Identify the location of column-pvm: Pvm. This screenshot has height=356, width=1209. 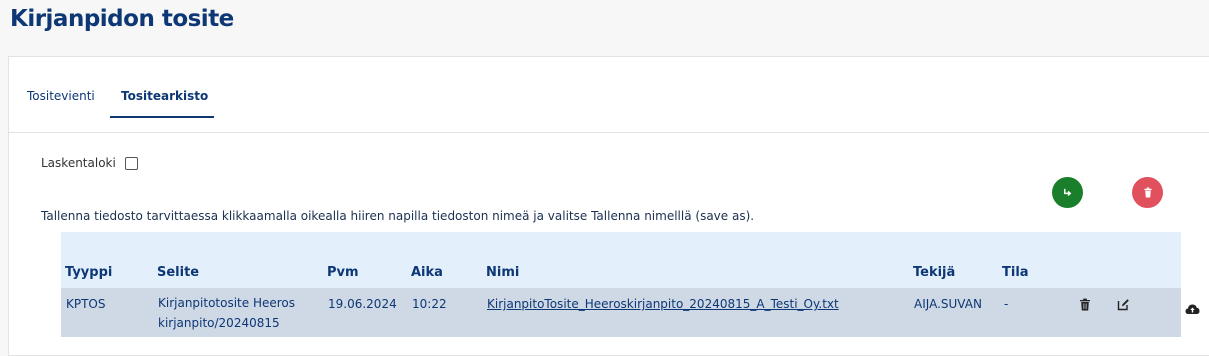
(343, 272).